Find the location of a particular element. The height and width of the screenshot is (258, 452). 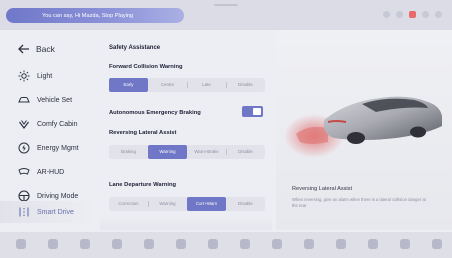

fcw-segmented-control: Early Centre Late Disable is located at coordinates (187, 85).